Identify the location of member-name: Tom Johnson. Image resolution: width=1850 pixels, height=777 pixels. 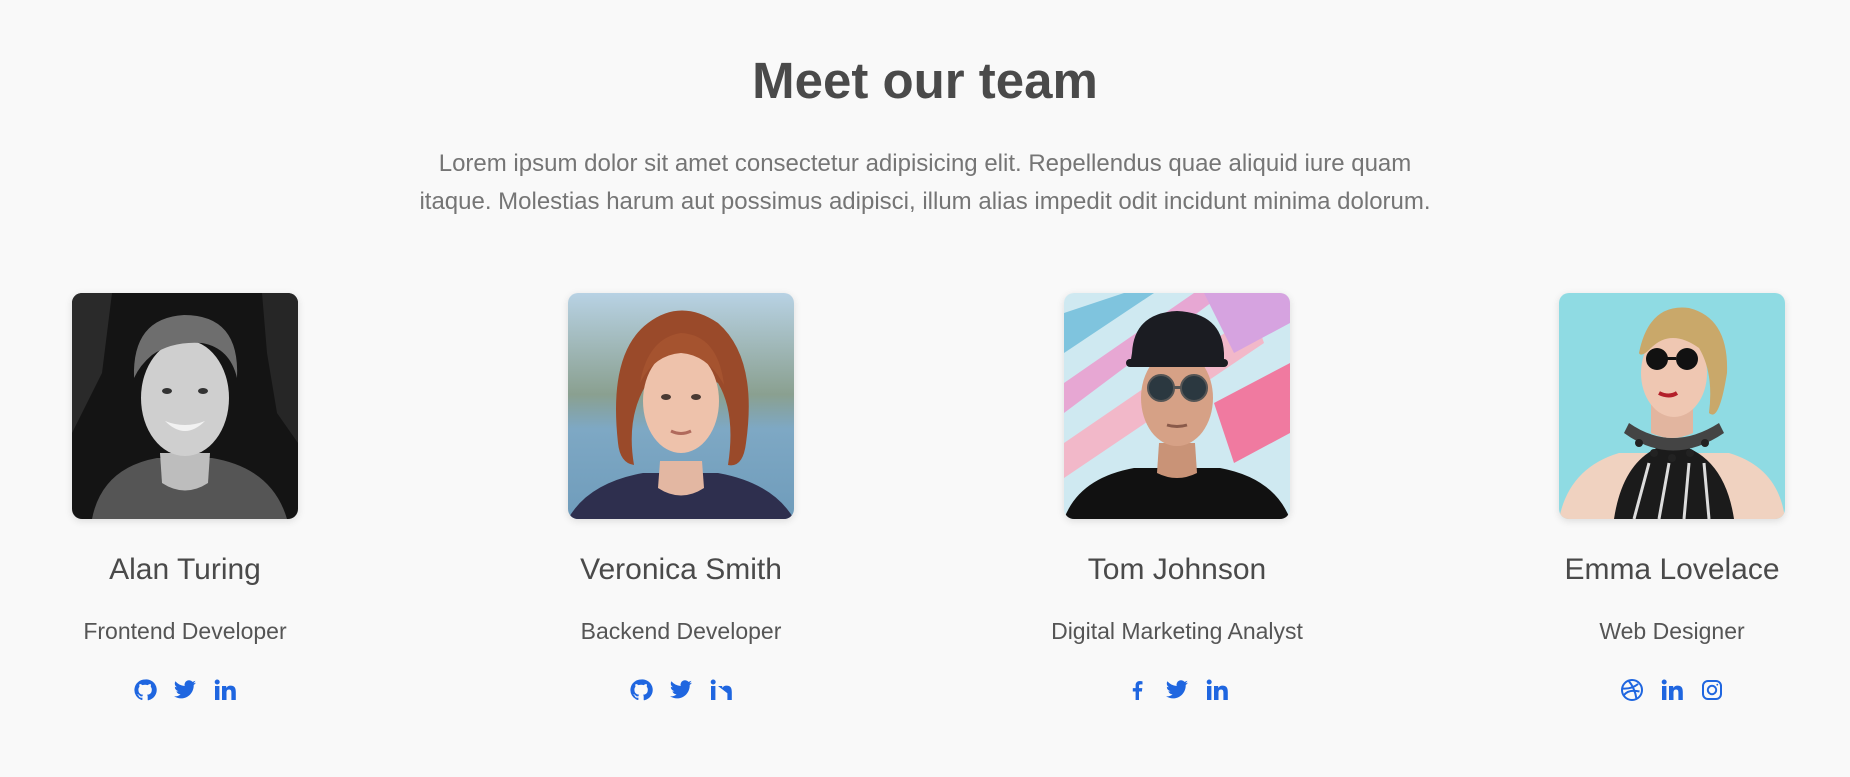
(1177, 569).